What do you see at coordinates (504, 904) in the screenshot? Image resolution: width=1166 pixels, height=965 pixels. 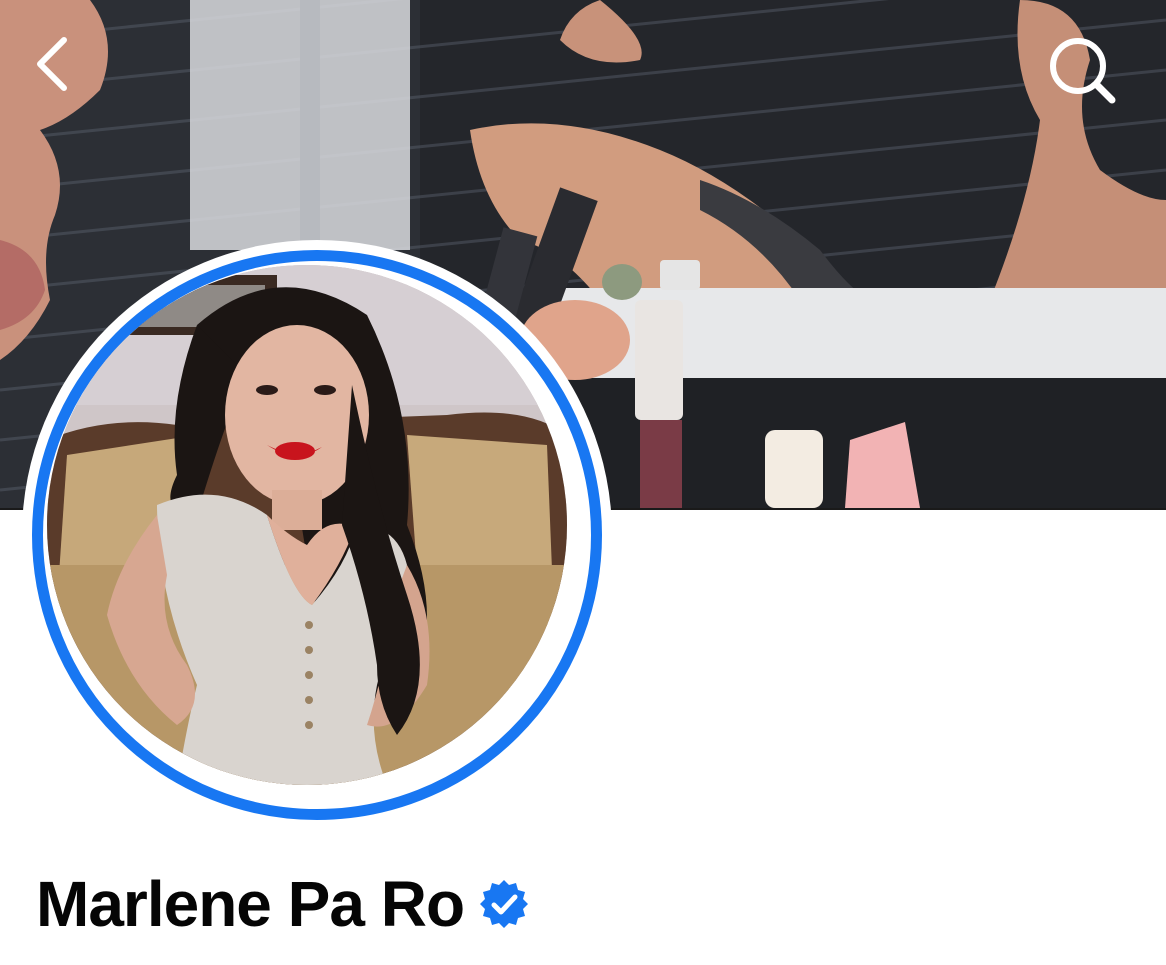 I see `verified-badge-icon` at bounding box center [504, 904].